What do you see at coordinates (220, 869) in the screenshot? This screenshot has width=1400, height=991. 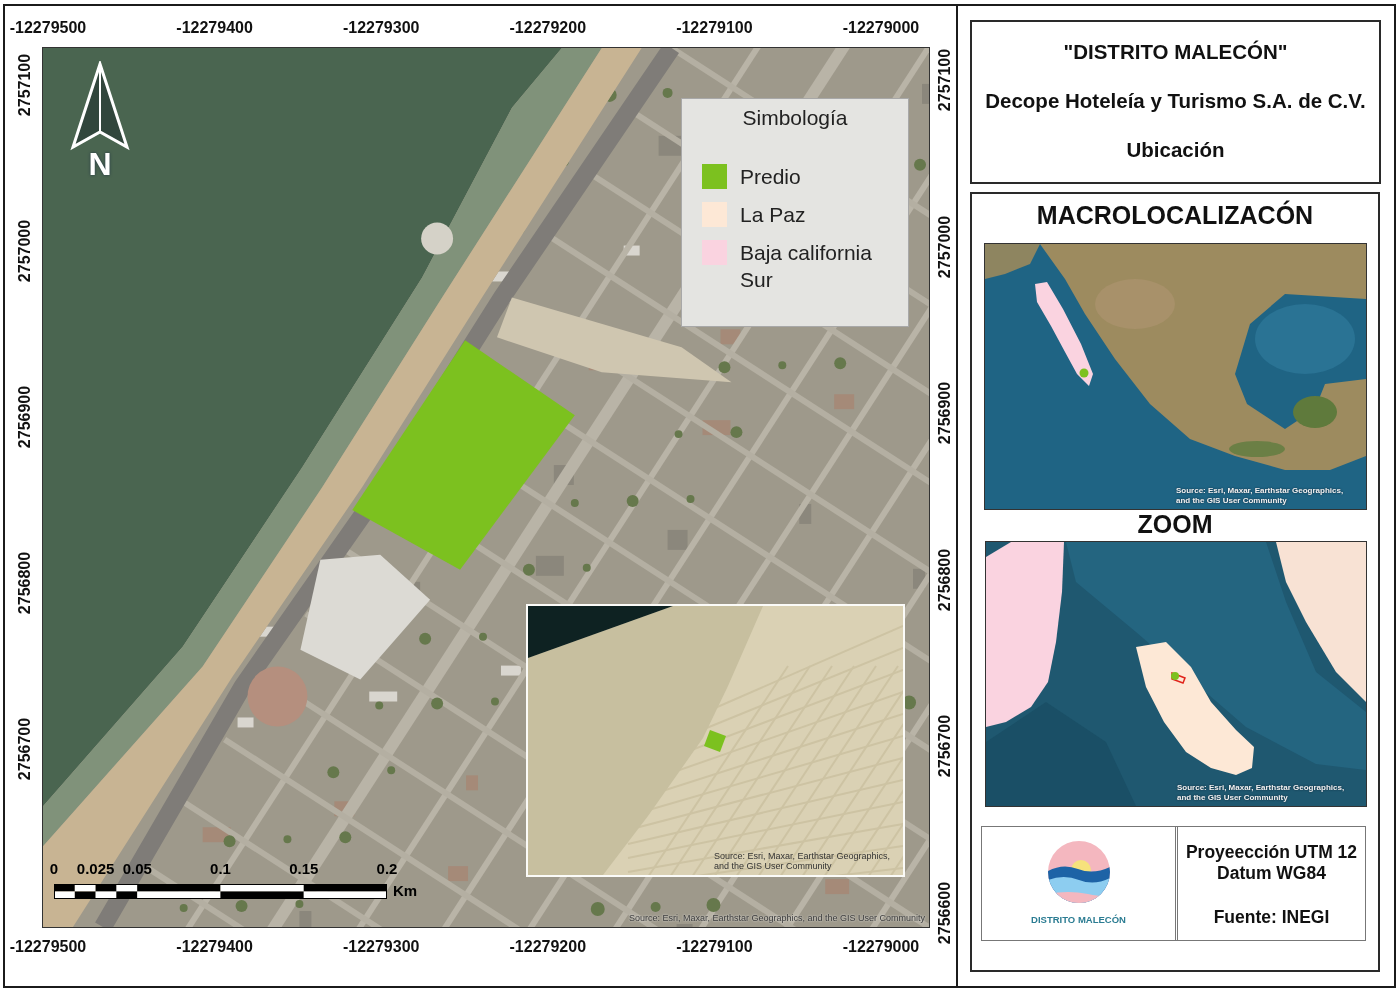 I see `scale-label: 0.1` at bounding box center [220, 869].